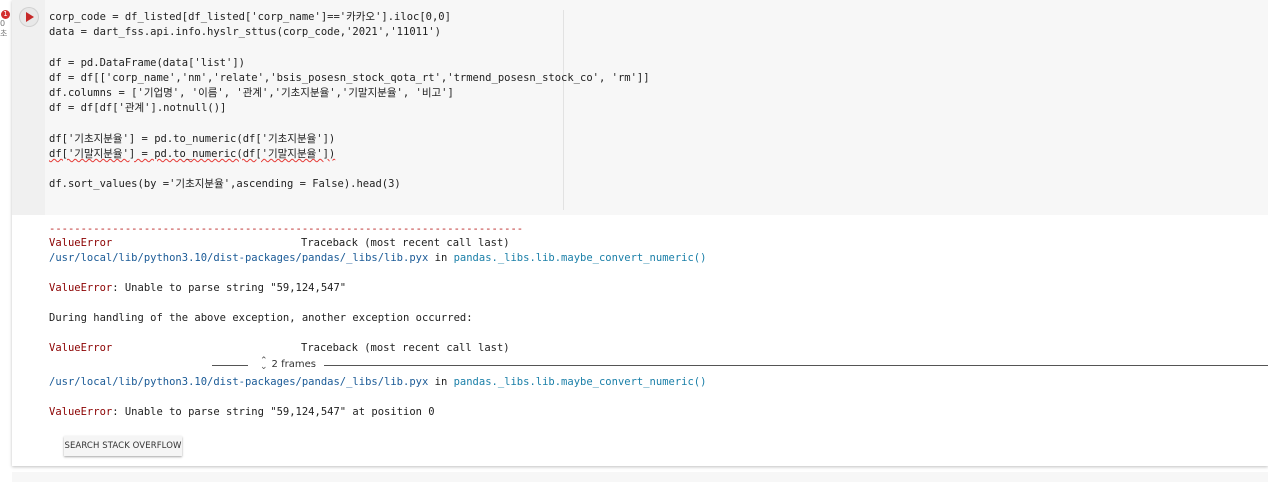  Describe the element at coordinates (640, 477) in the screenshot. I see `next-cell` at that location.